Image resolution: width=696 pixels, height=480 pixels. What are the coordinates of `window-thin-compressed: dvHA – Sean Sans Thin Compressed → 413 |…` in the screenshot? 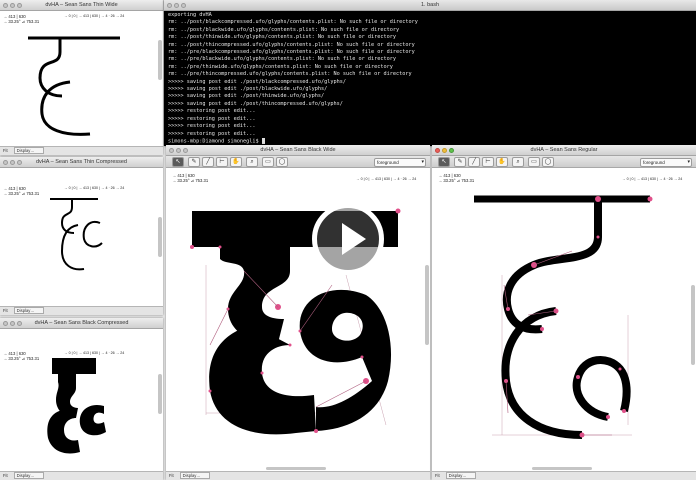 It's located at (81, 236).